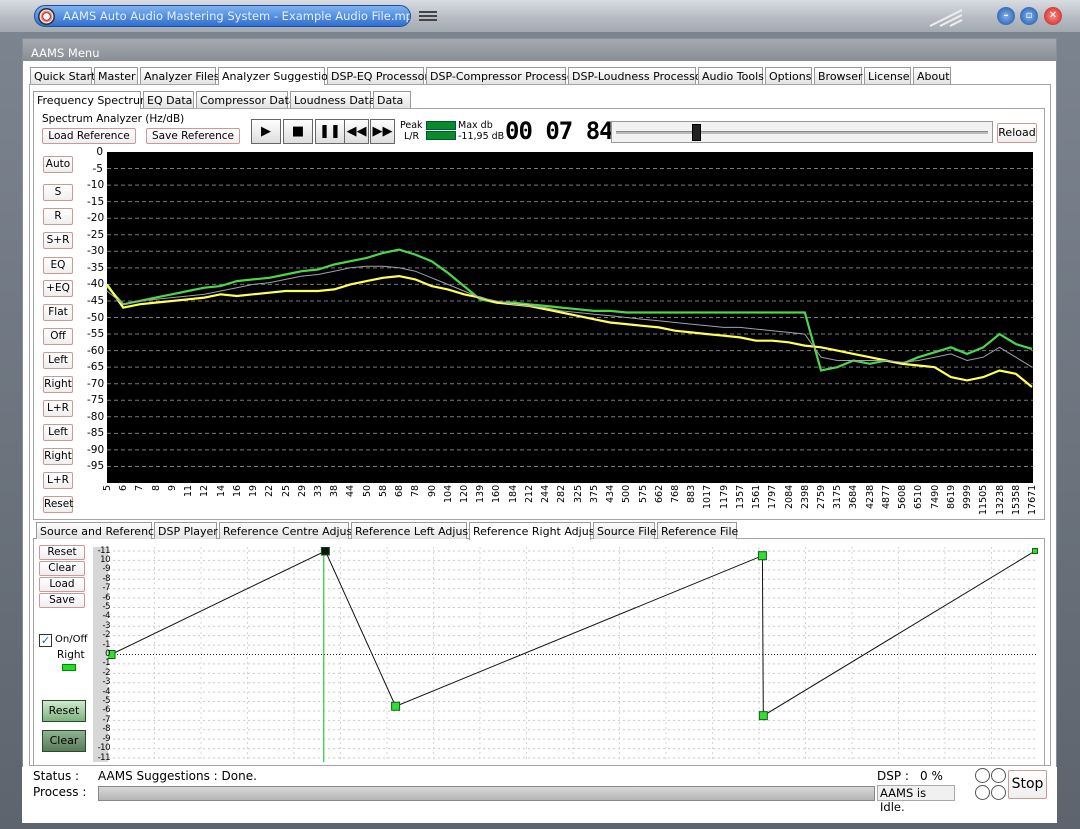  I want to click on tab-license: License, so click(887, 75).